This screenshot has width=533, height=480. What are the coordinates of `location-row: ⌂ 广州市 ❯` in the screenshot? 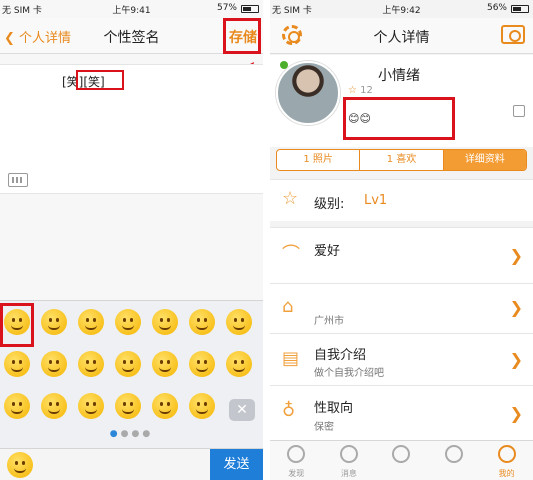 It's located at (401, 308).